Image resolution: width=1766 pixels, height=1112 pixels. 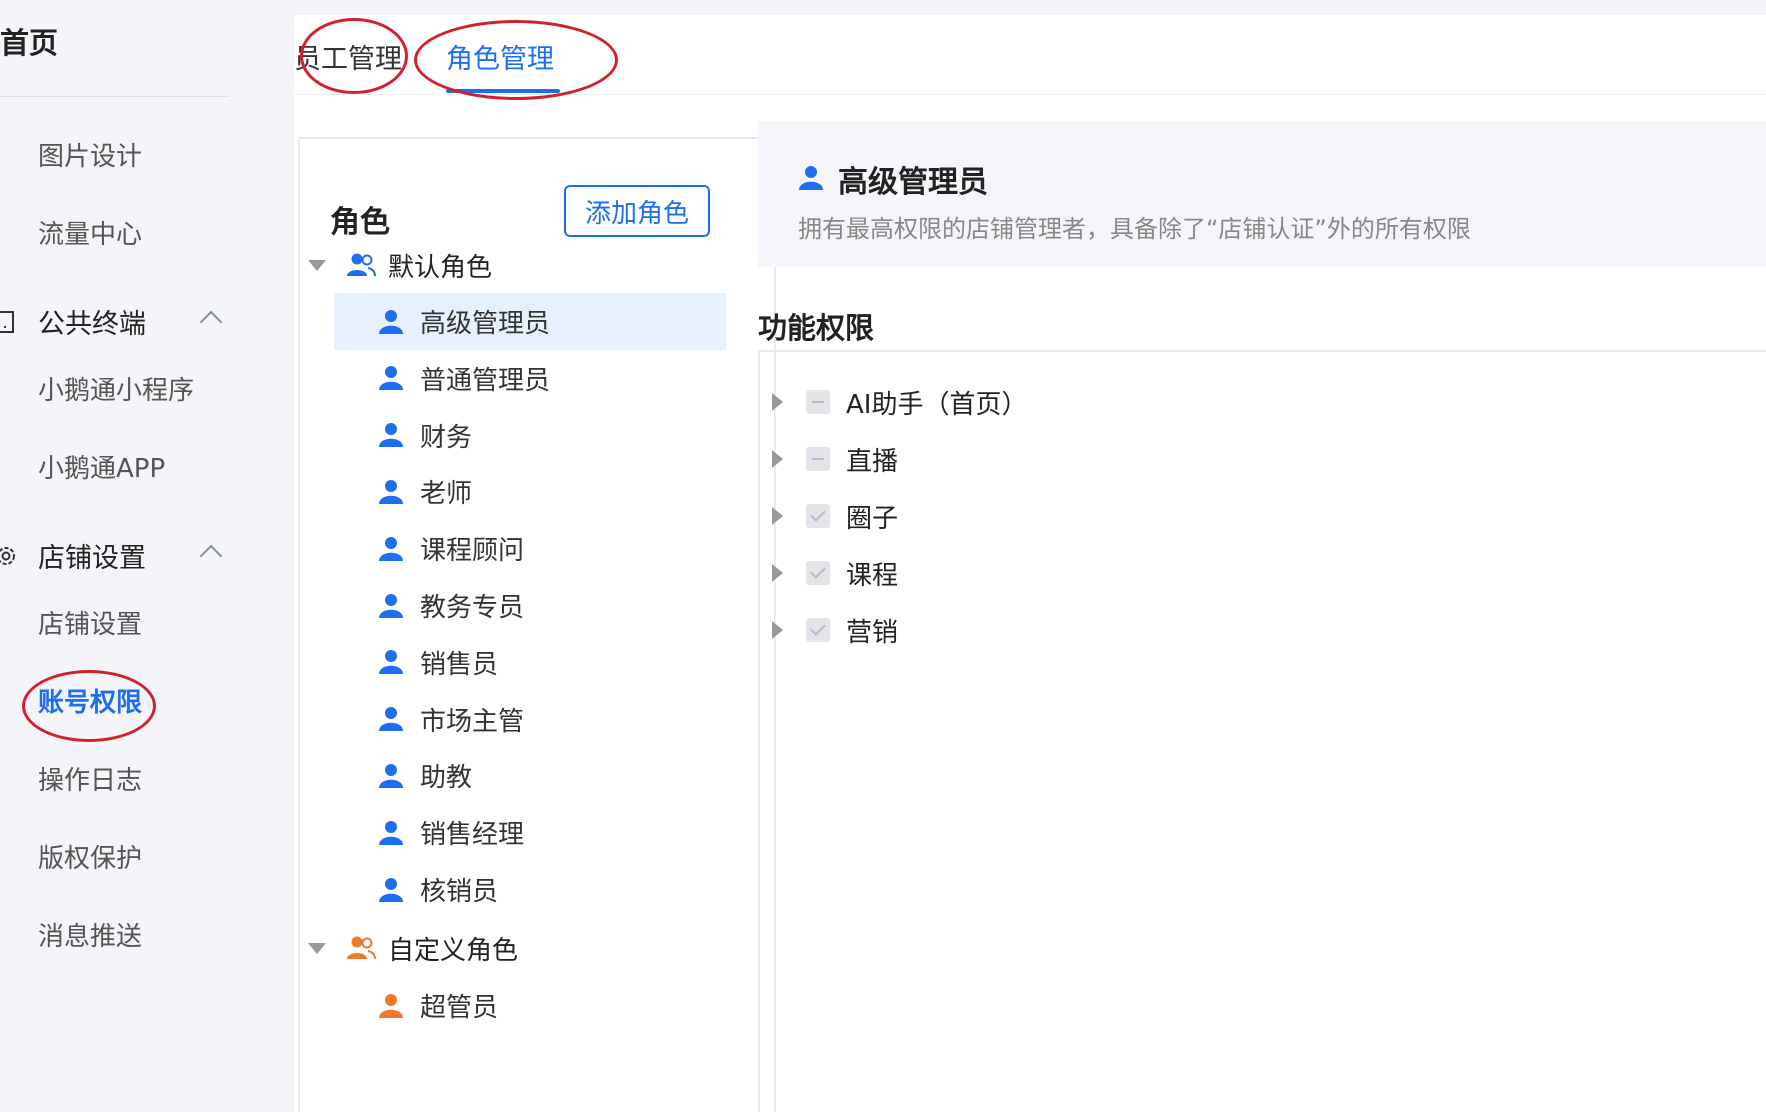 I want to click on role-item: 高级管理员, so click(x=530, y=321).